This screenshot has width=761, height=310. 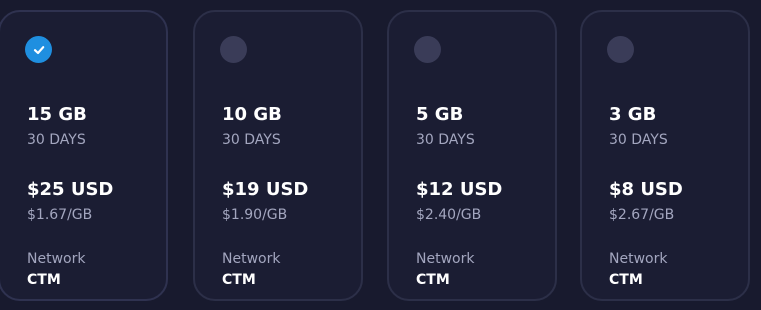 What do you see at coordinates (252, 114) in the screenshot?
I see `plan-data-amount: 10 GB` at bounding box center [252, 114].